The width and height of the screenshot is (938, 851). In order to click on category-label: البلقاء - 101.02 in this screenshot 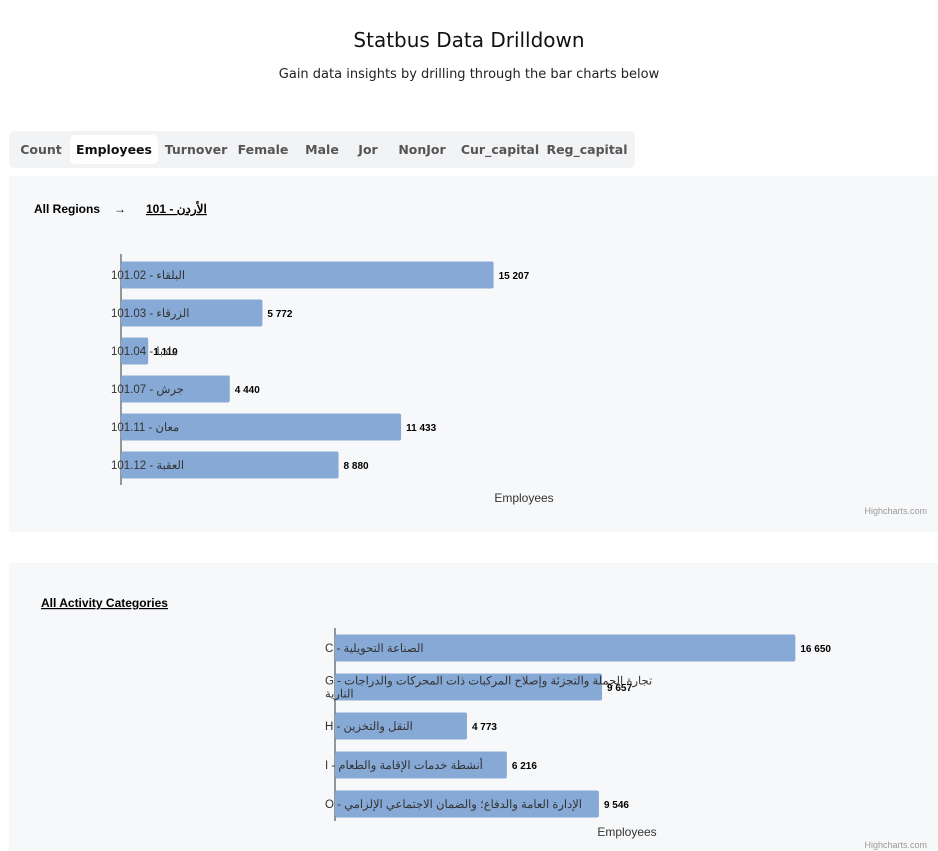, I will do `click(148, 275)`.